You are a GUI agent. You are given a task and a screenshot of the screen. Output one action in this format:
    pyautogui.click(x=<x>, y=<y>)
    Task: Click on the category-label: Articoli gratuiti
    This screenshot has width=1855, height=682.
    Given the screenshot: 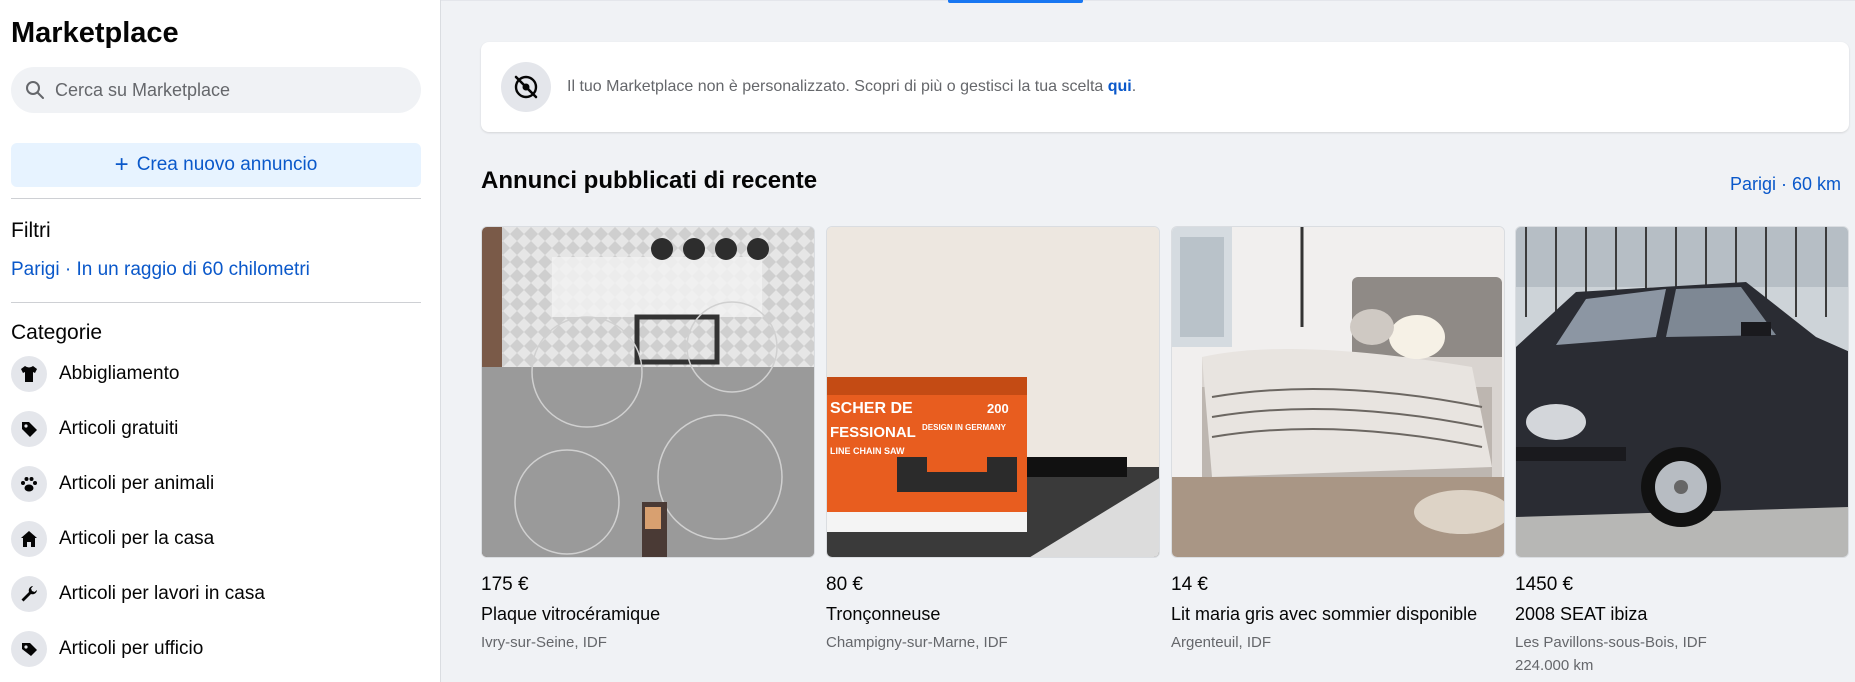 What is the action you would take?
    pyautogui.click(x=119, y=428)
    